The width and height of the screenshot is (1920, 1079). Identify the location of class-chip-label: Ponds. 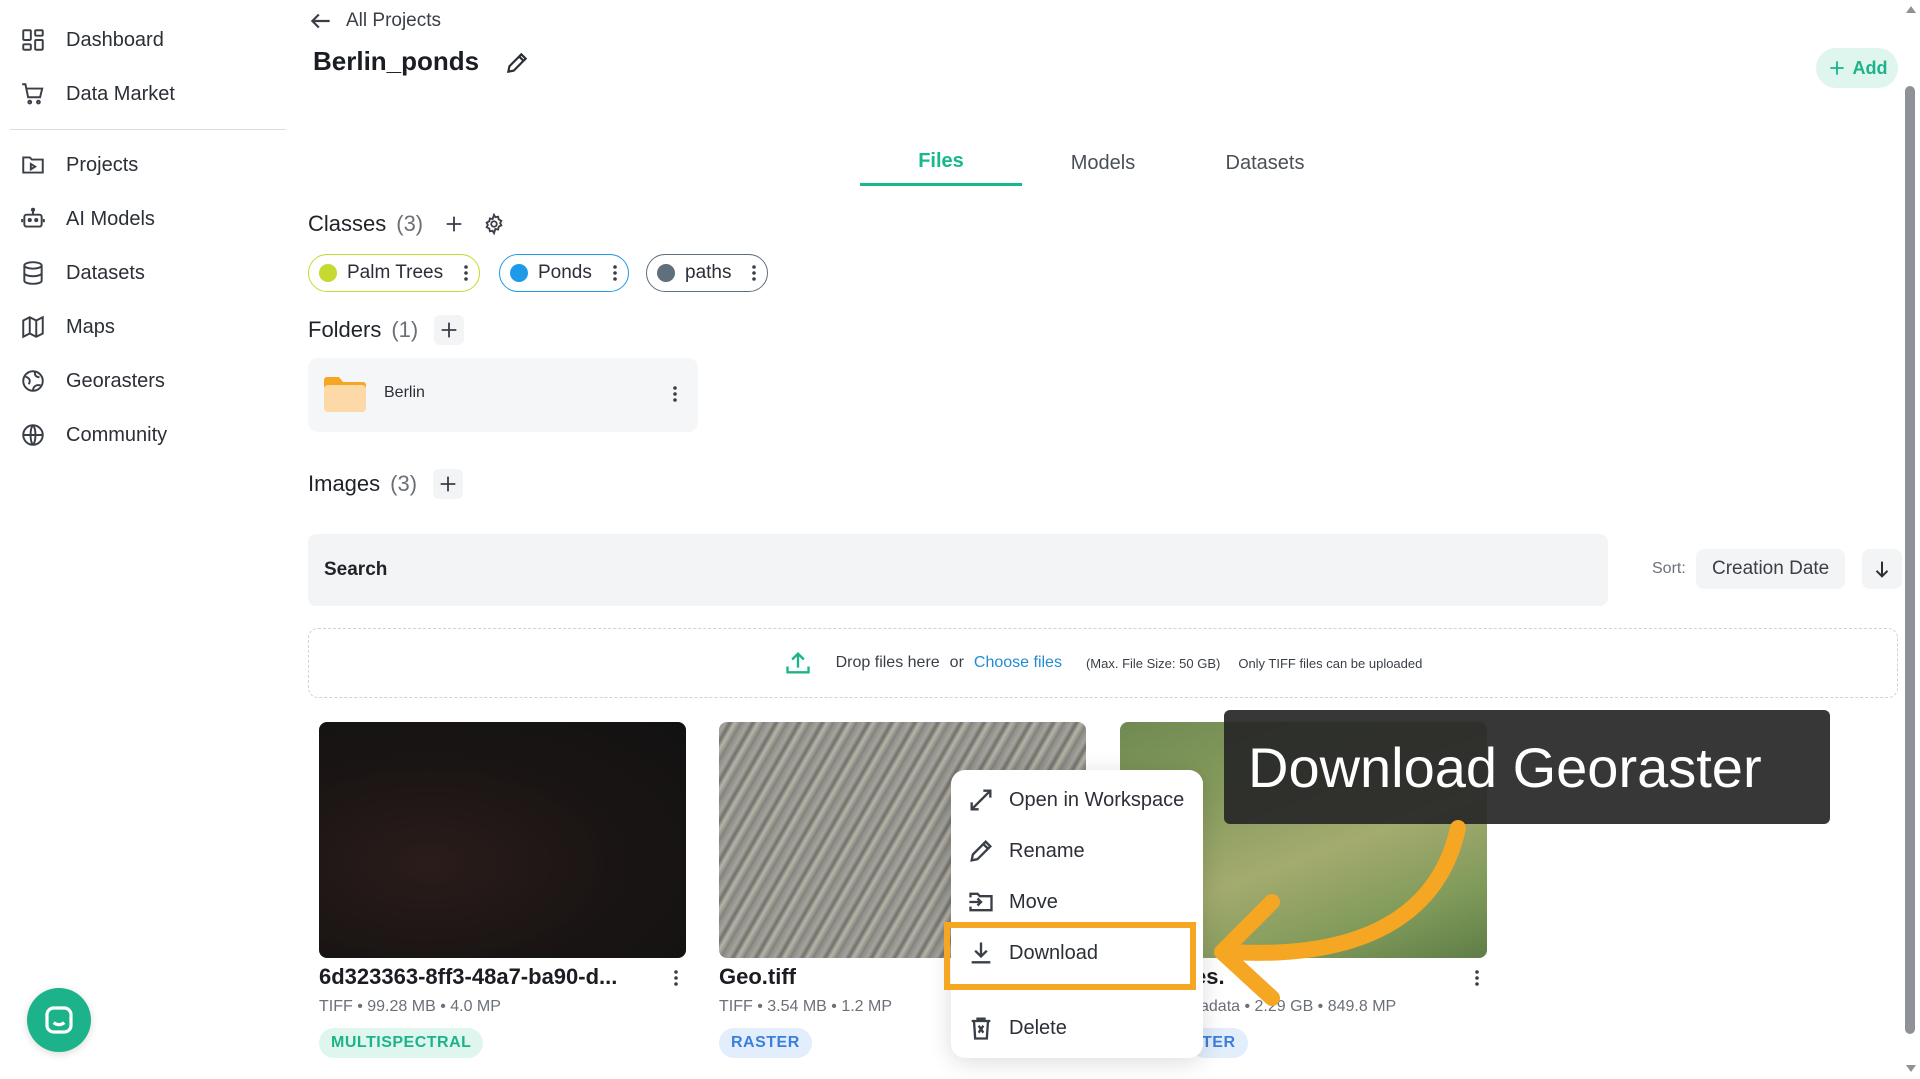
(565, 272).